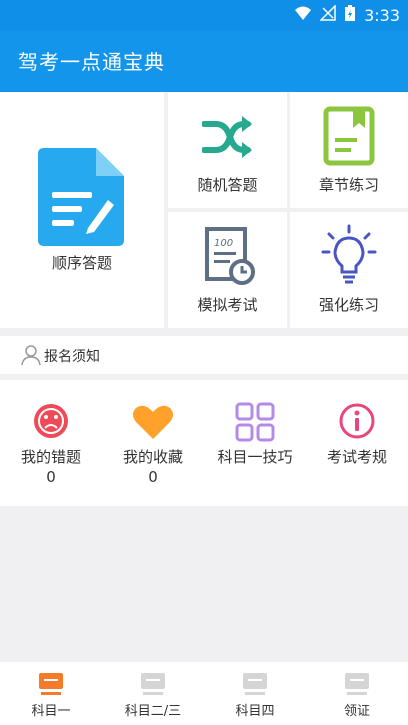  What do you see at coordinates (303, 15) in the screenshot?
I see `wifi-icon` at bounding box center [303, 15].